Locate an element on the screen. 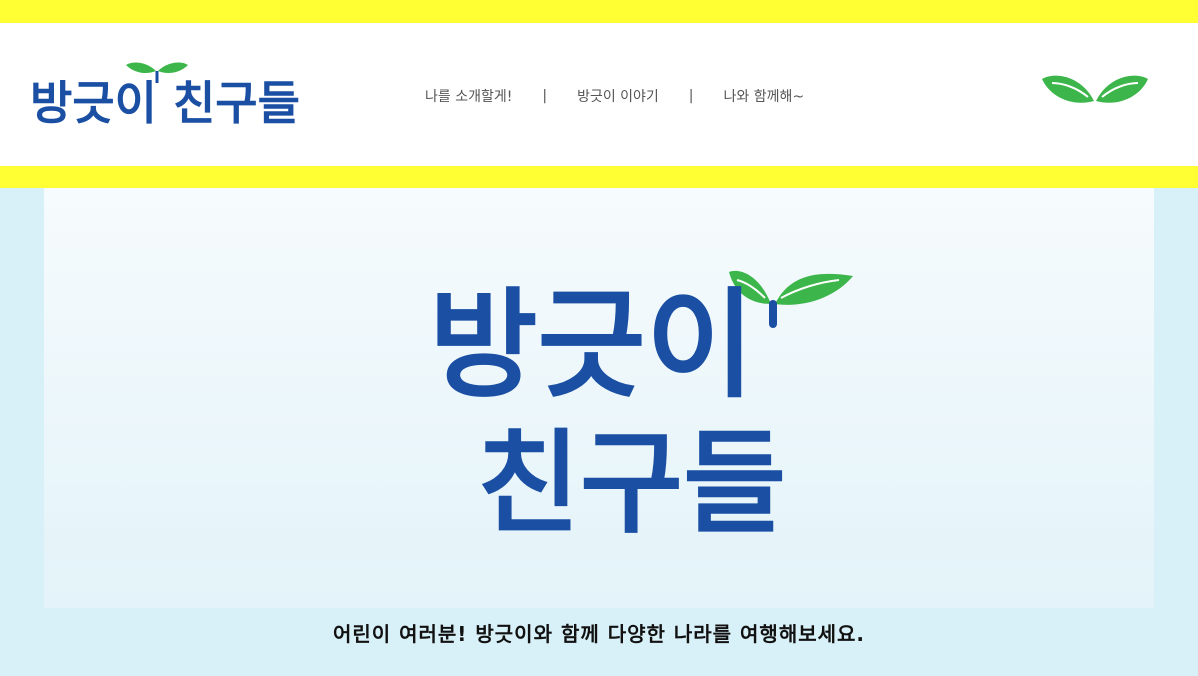 The width and height of the screenshot is (1198, 676). main-nav: 나를 소개할게! | 방긋이 이야기 | 나와 함께해~ is located at coordinates (614, 96).